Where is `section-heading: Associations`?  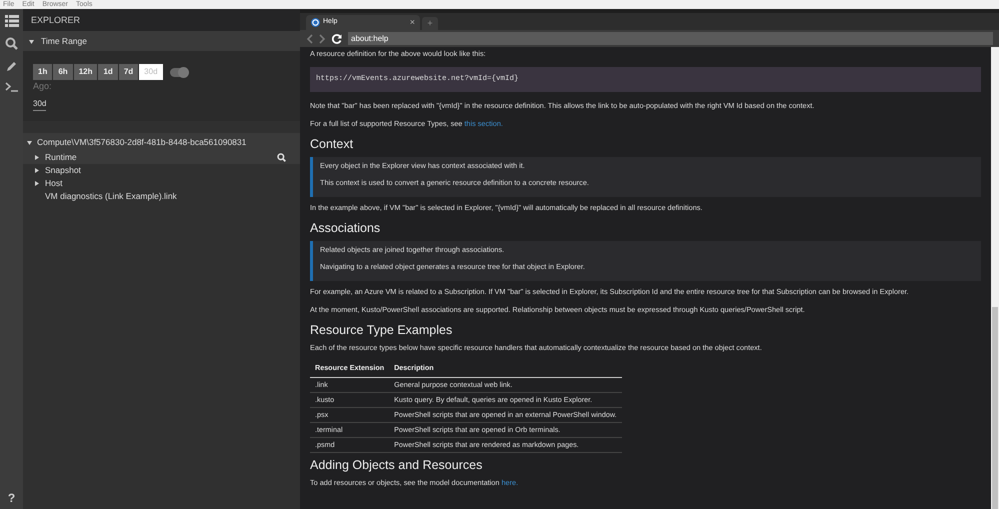
section-heading: Associations is located at coordinates (346, 228).